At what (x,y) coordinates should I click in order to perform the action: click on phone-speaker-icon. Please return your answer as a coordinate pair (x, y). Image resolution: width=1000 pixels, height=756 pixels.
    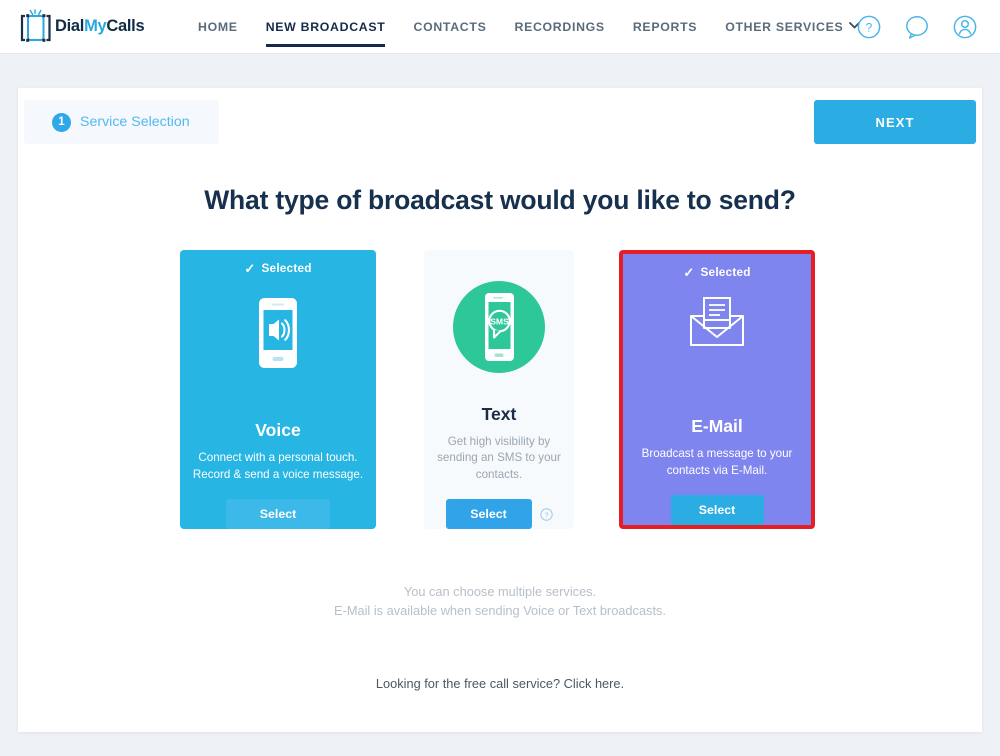
    Looking at the image, I should click on (278, 335).